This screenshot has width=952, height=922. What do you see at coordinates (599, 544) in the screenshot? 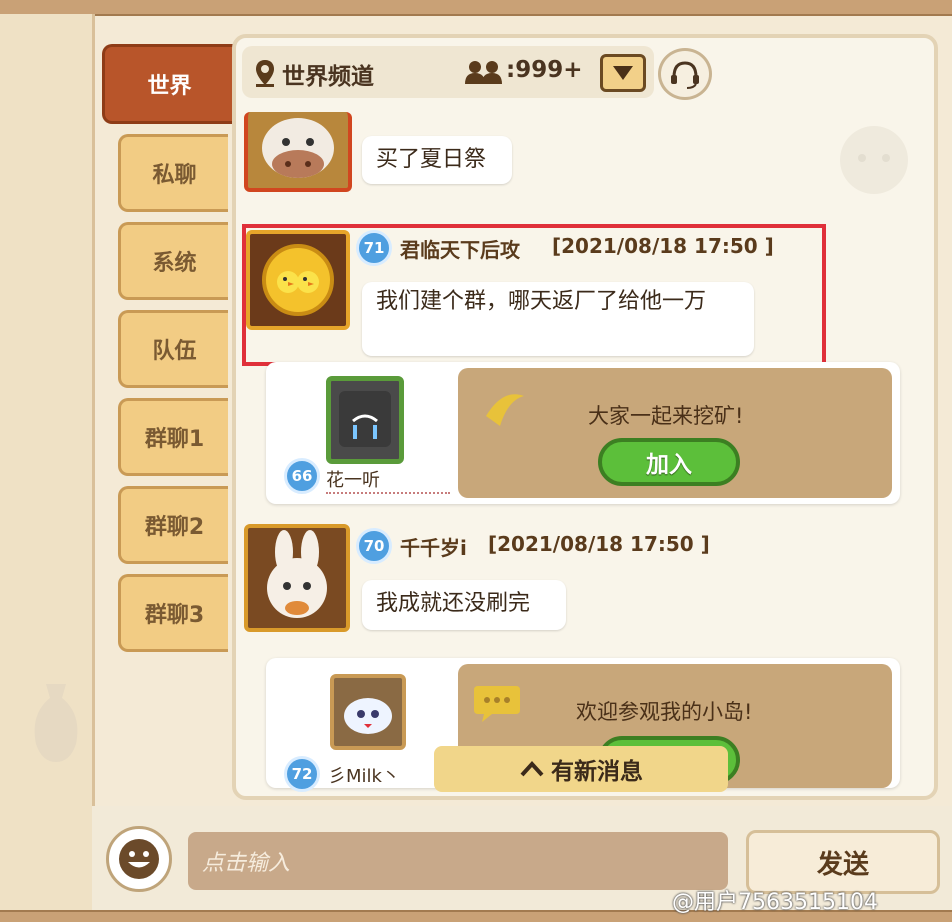
I see `message-timestamp: [2021/08/18 17:50 ]` at bounding box center [599, 544].